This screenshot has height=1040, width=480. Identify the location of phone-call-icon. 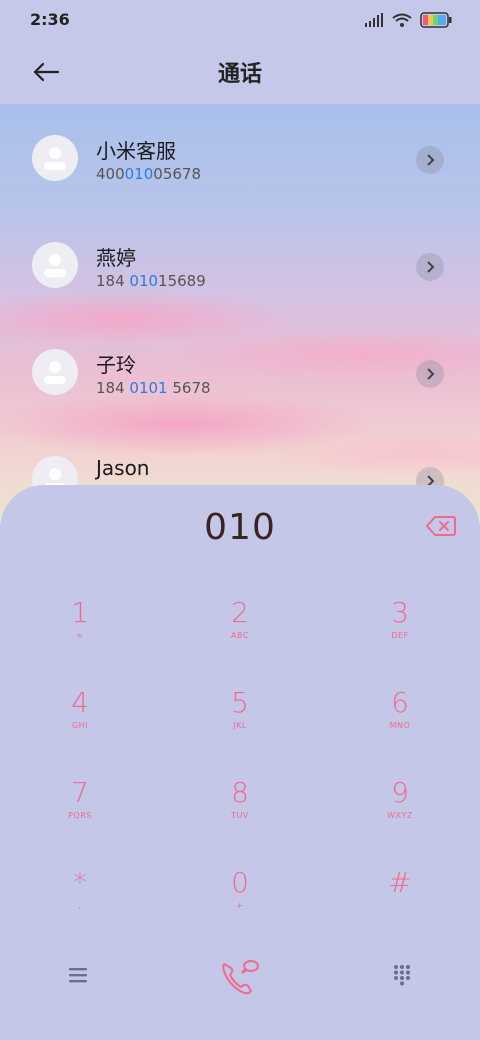
(240, 977).